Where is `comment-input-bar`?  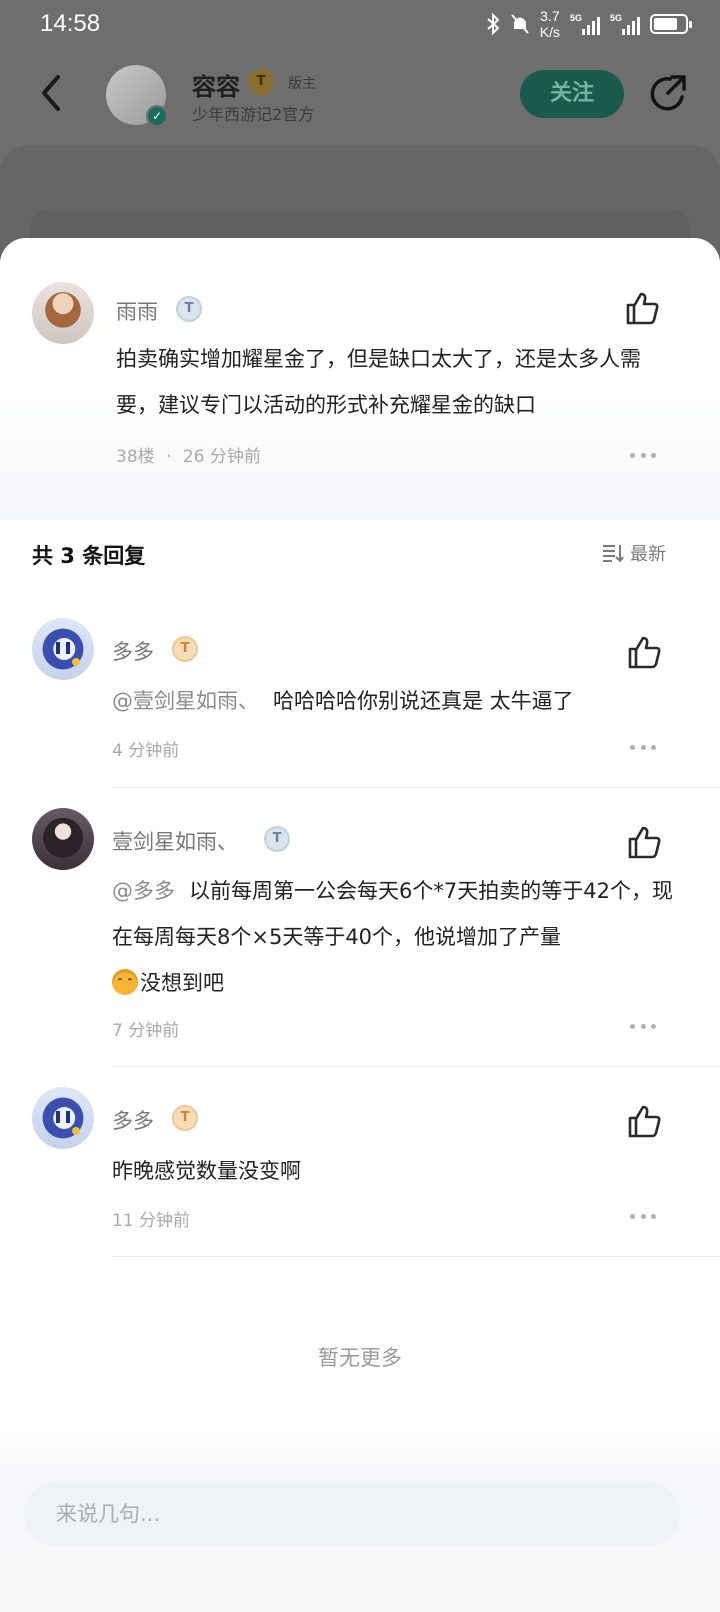 comment-input-bar is located at coordinates (352, 1514).